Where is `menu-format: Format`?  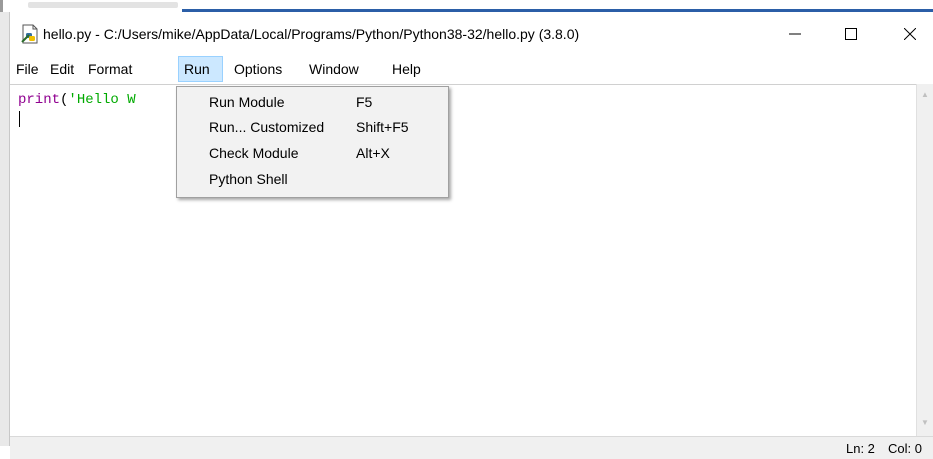 menu-format: Format is located at coordinates (110, 69).